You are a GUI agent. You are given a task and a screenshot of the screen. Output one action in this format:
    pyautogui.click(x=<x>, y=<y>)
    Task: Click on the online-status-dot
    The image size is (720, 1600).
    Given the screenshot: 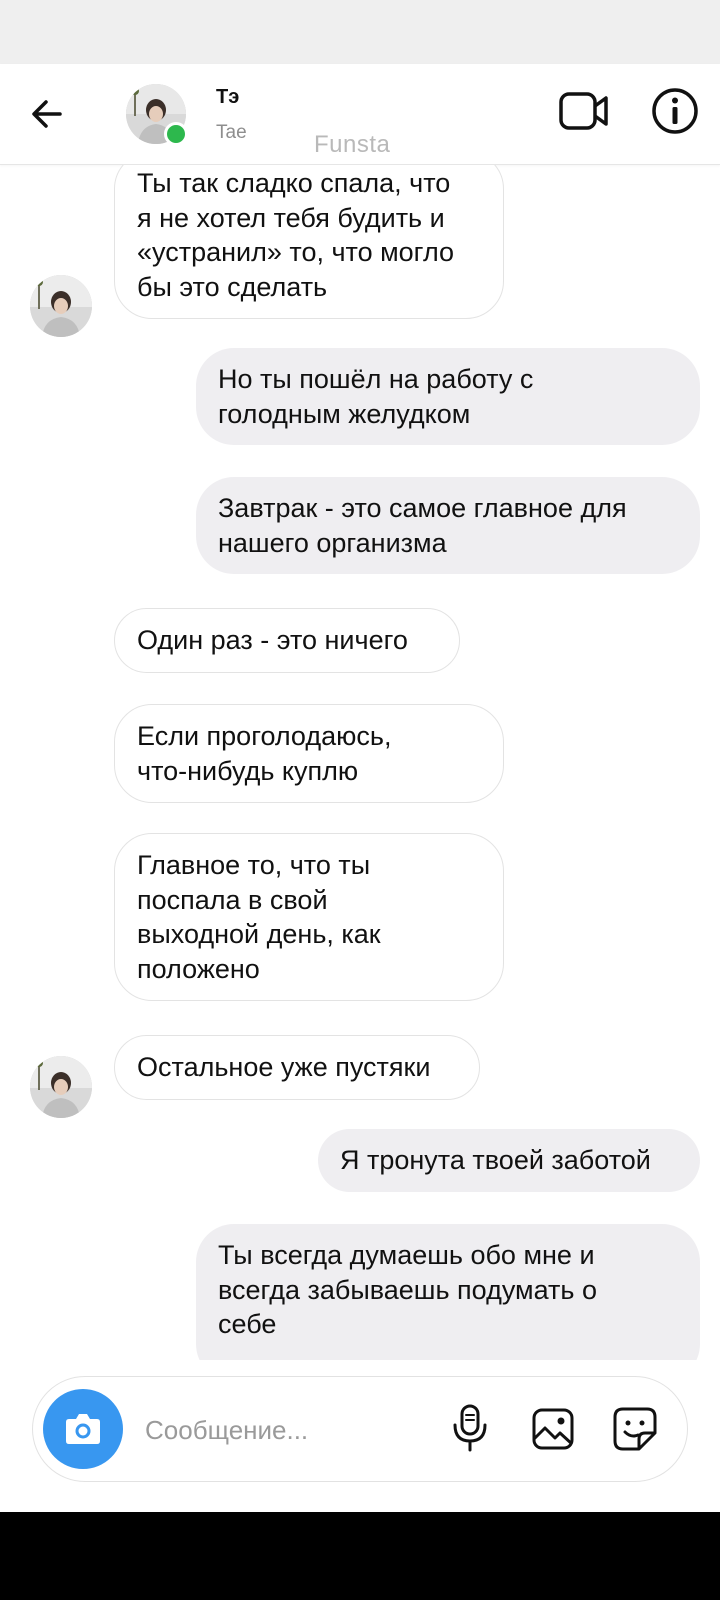 What is the action you would take?
    pyautogui.click(x=176, y=134)
    